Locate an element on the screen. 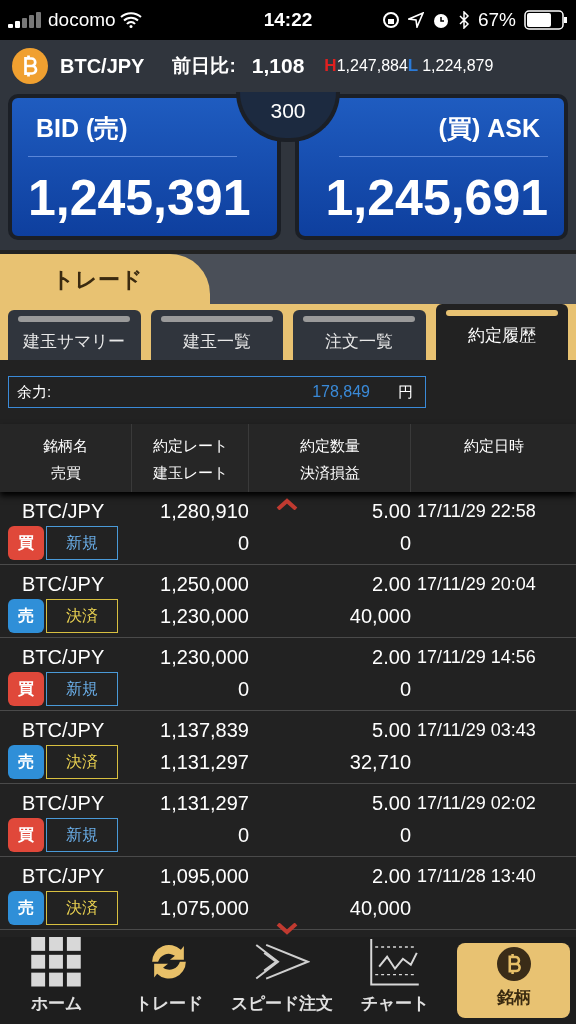  bluetooth-icon is located at coordinates (464, 20).